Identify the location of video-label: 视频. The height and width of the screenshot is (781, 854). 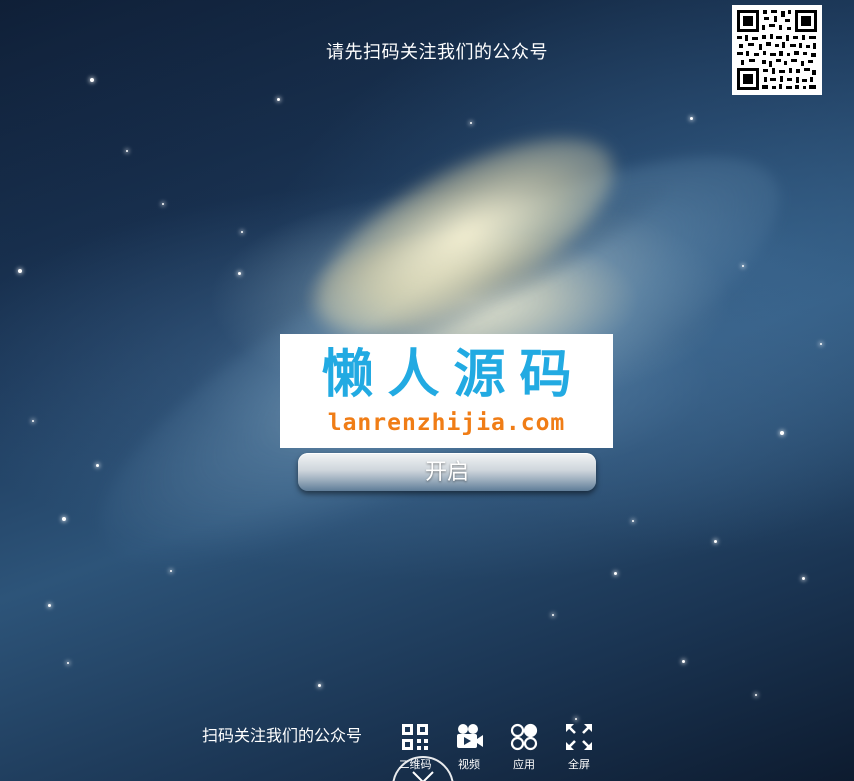
(469, 764).